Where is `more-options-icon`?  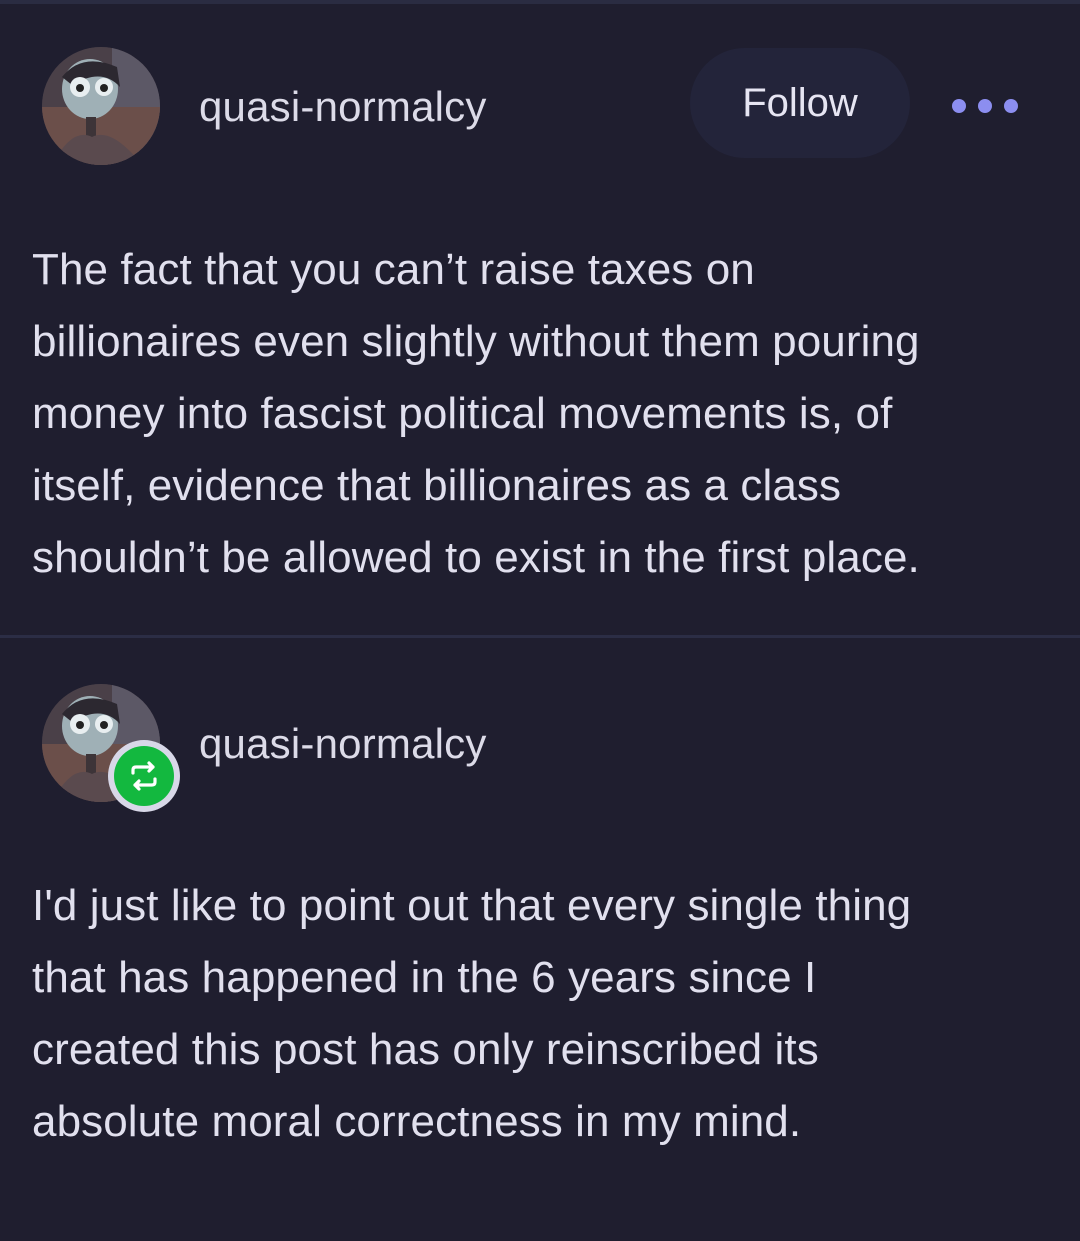 more-options-icon is located at coordinates (985, 106).